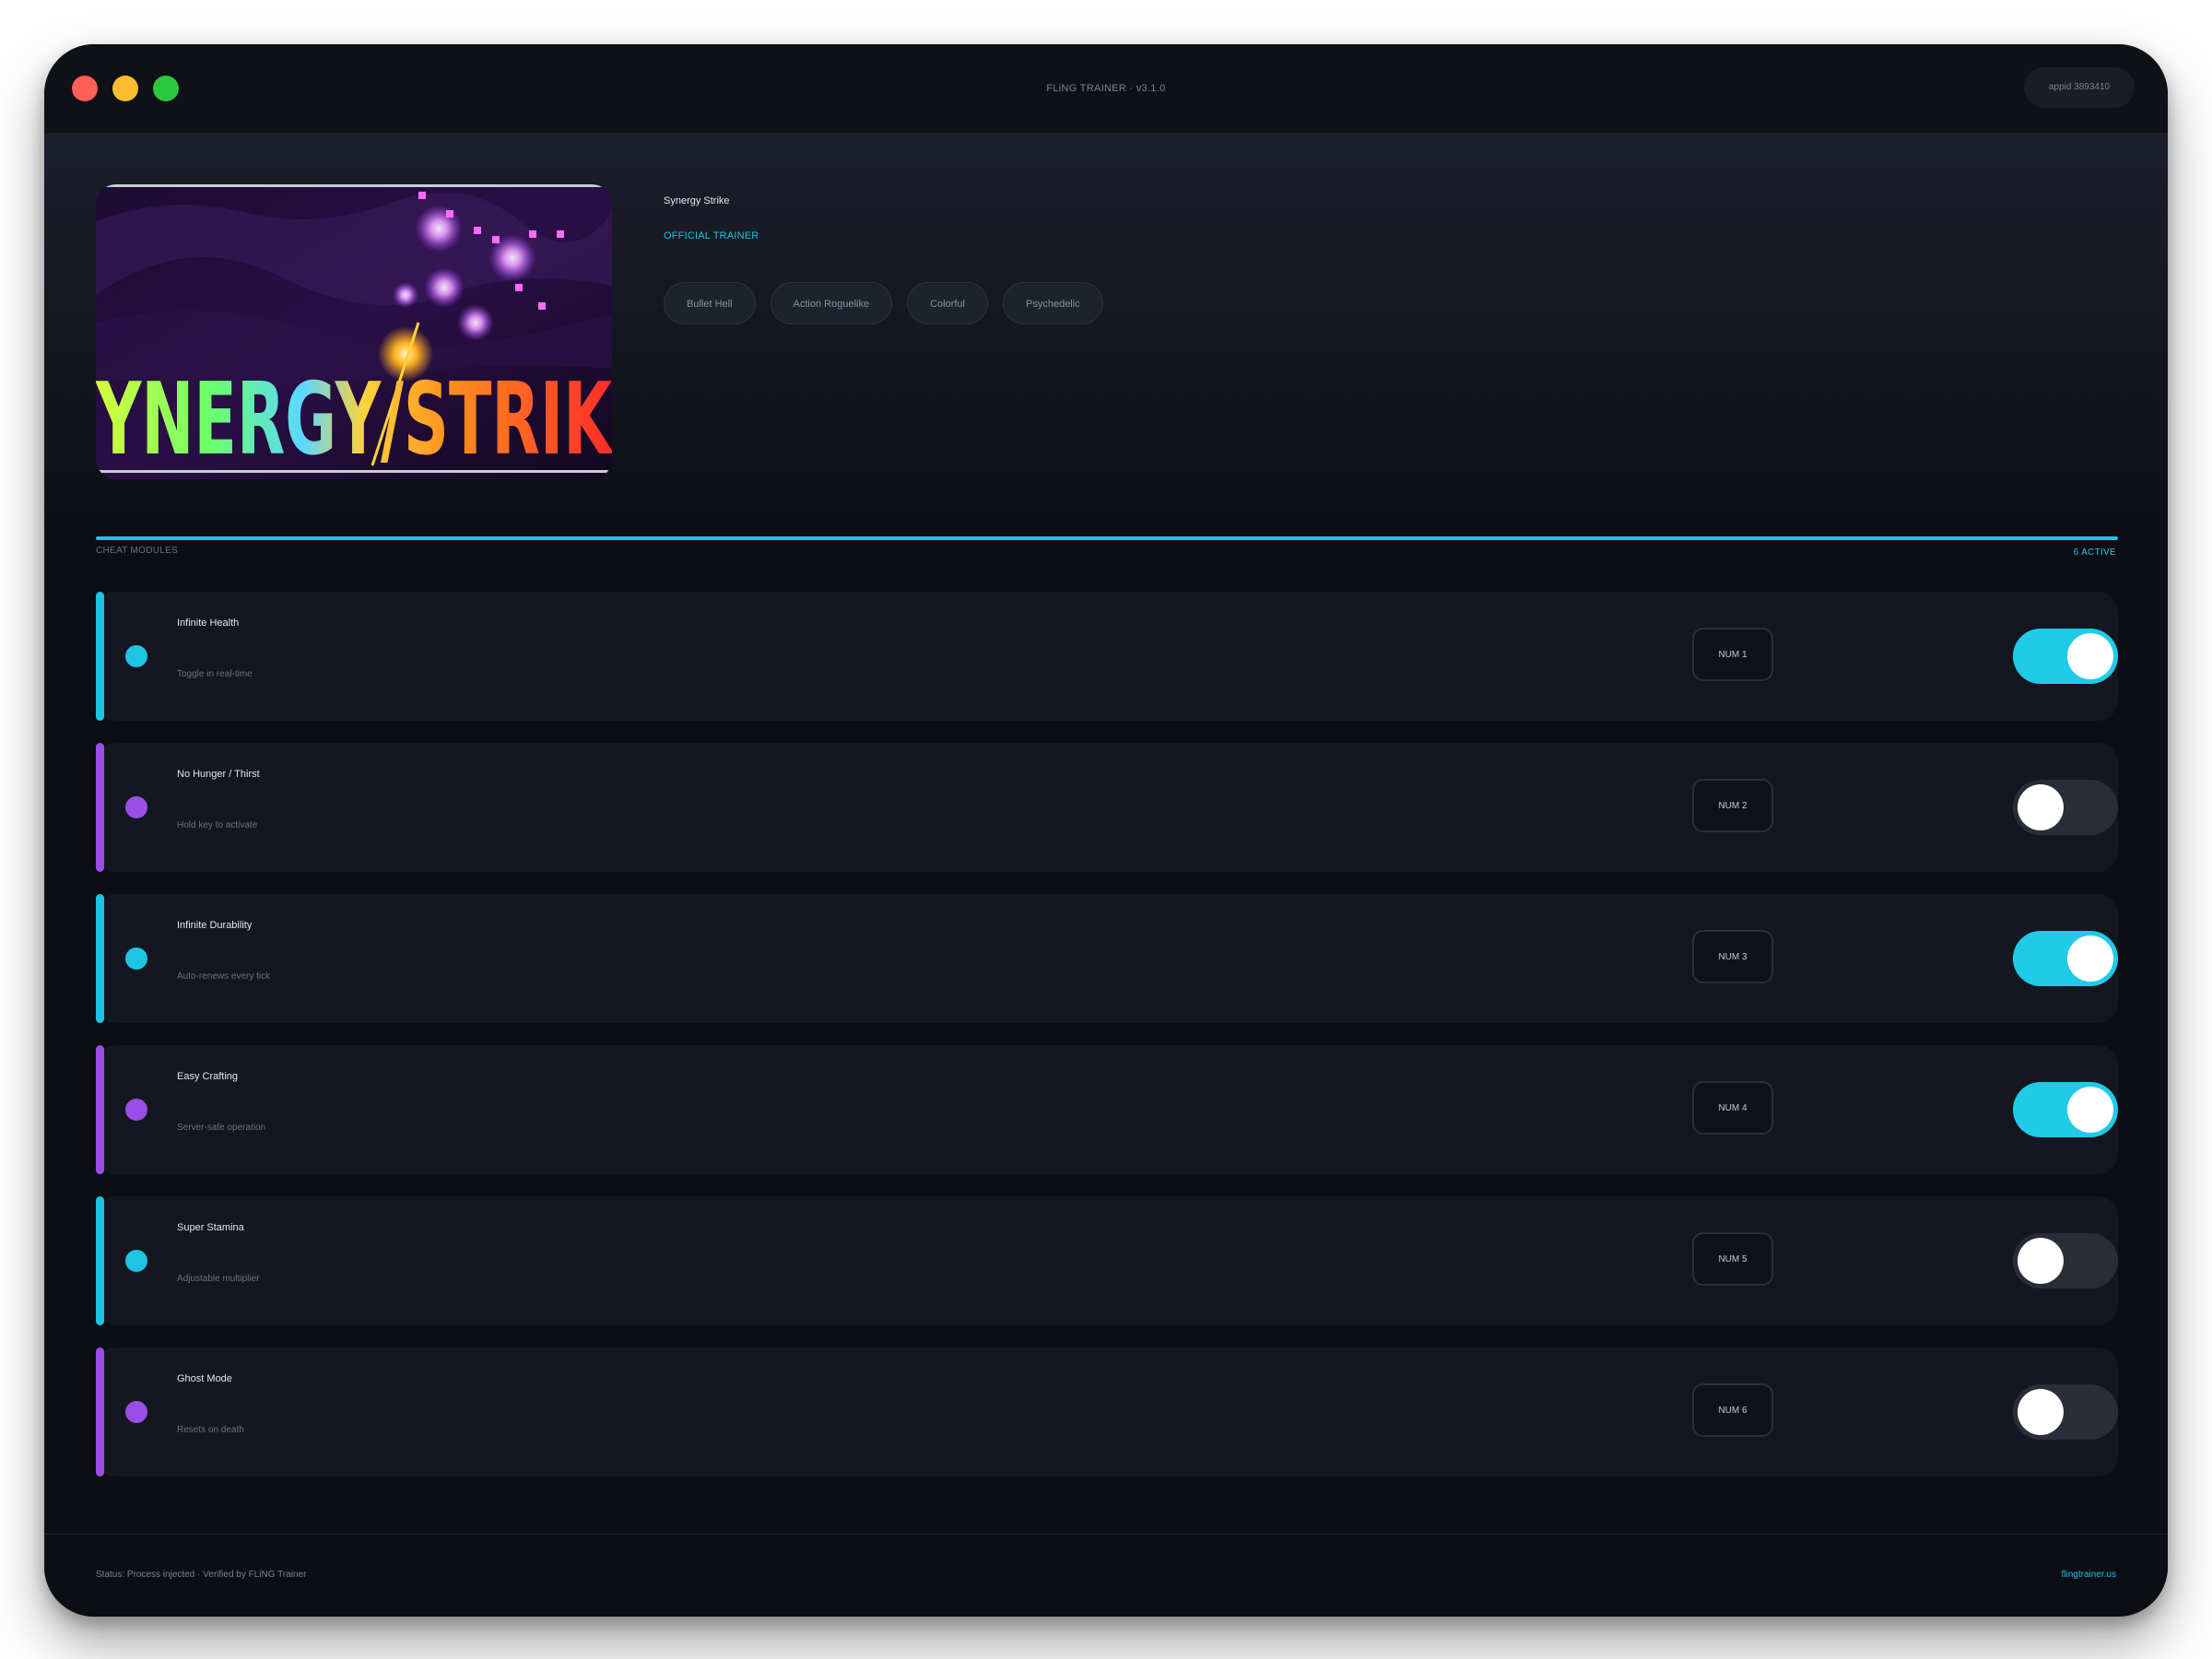  I want to click on official-trainer-badge: OFFICIAL TRAINER, so click(711, 235).